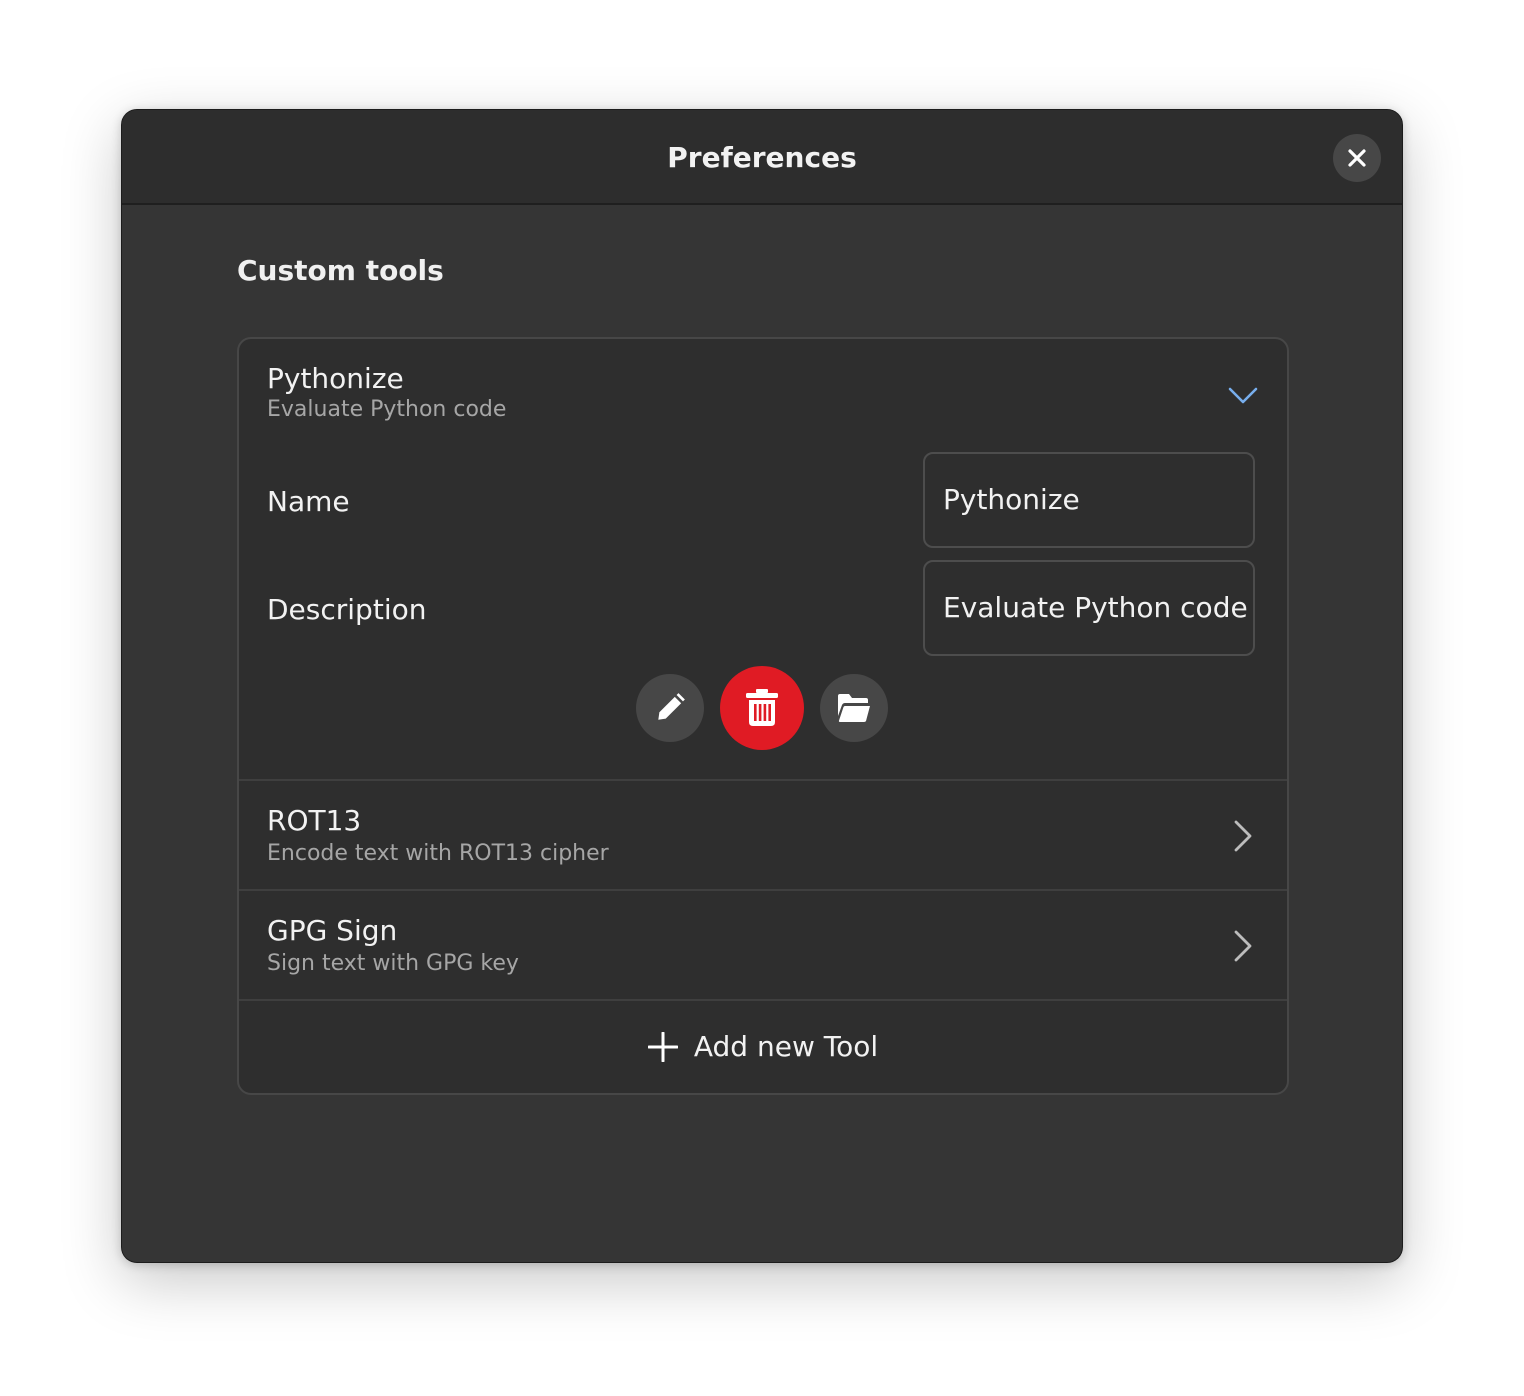 The image size is (1524, 1396). Describe the element at coordinates (438, 853) in the screenshot. I see `tool-subtitle: Encode text with ROT13 cipher` at that location.